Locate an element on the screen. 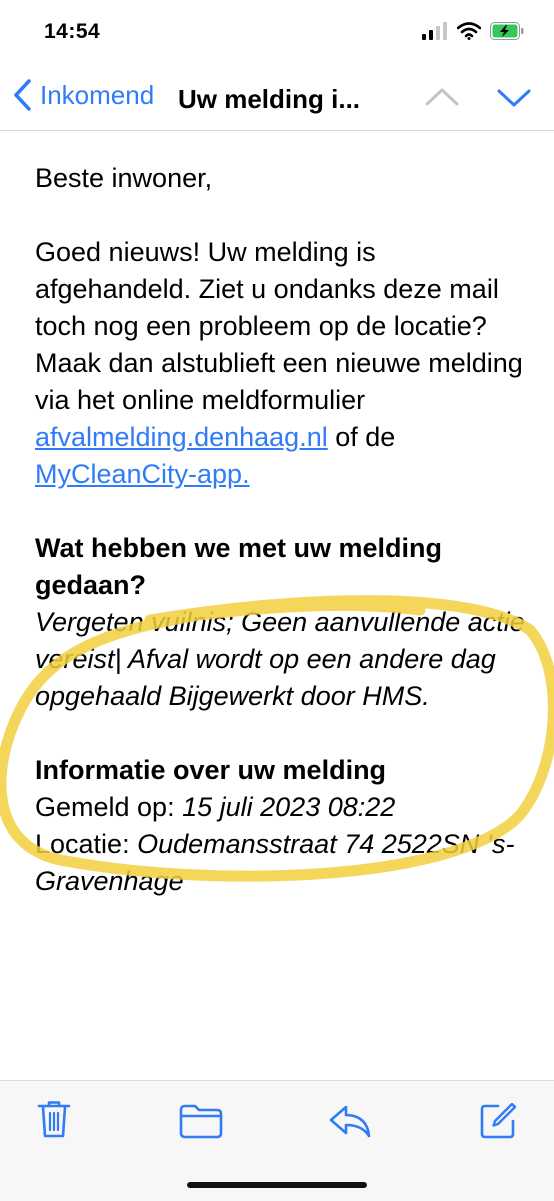  back-button: Inkomend is located at coordinates (83, 95).